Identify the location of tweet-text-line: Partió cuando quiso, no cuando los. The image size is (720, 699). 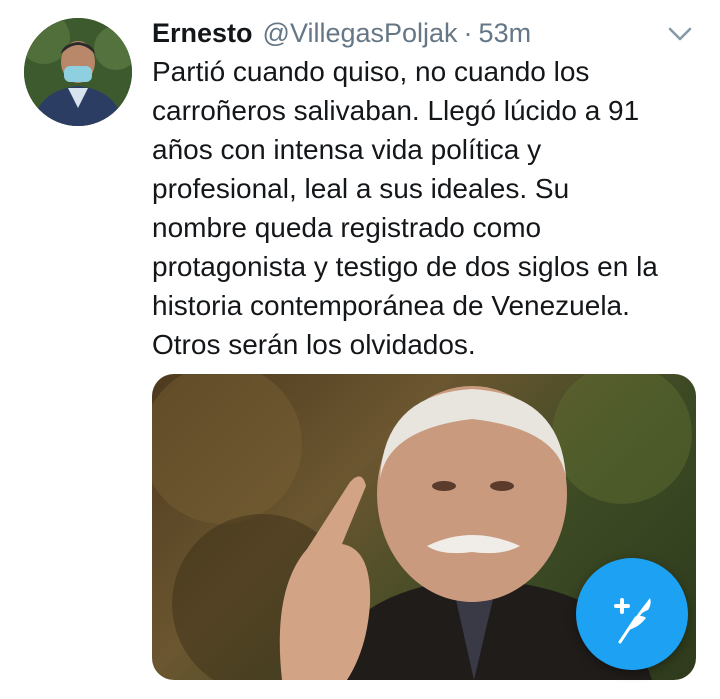
(371, 71).